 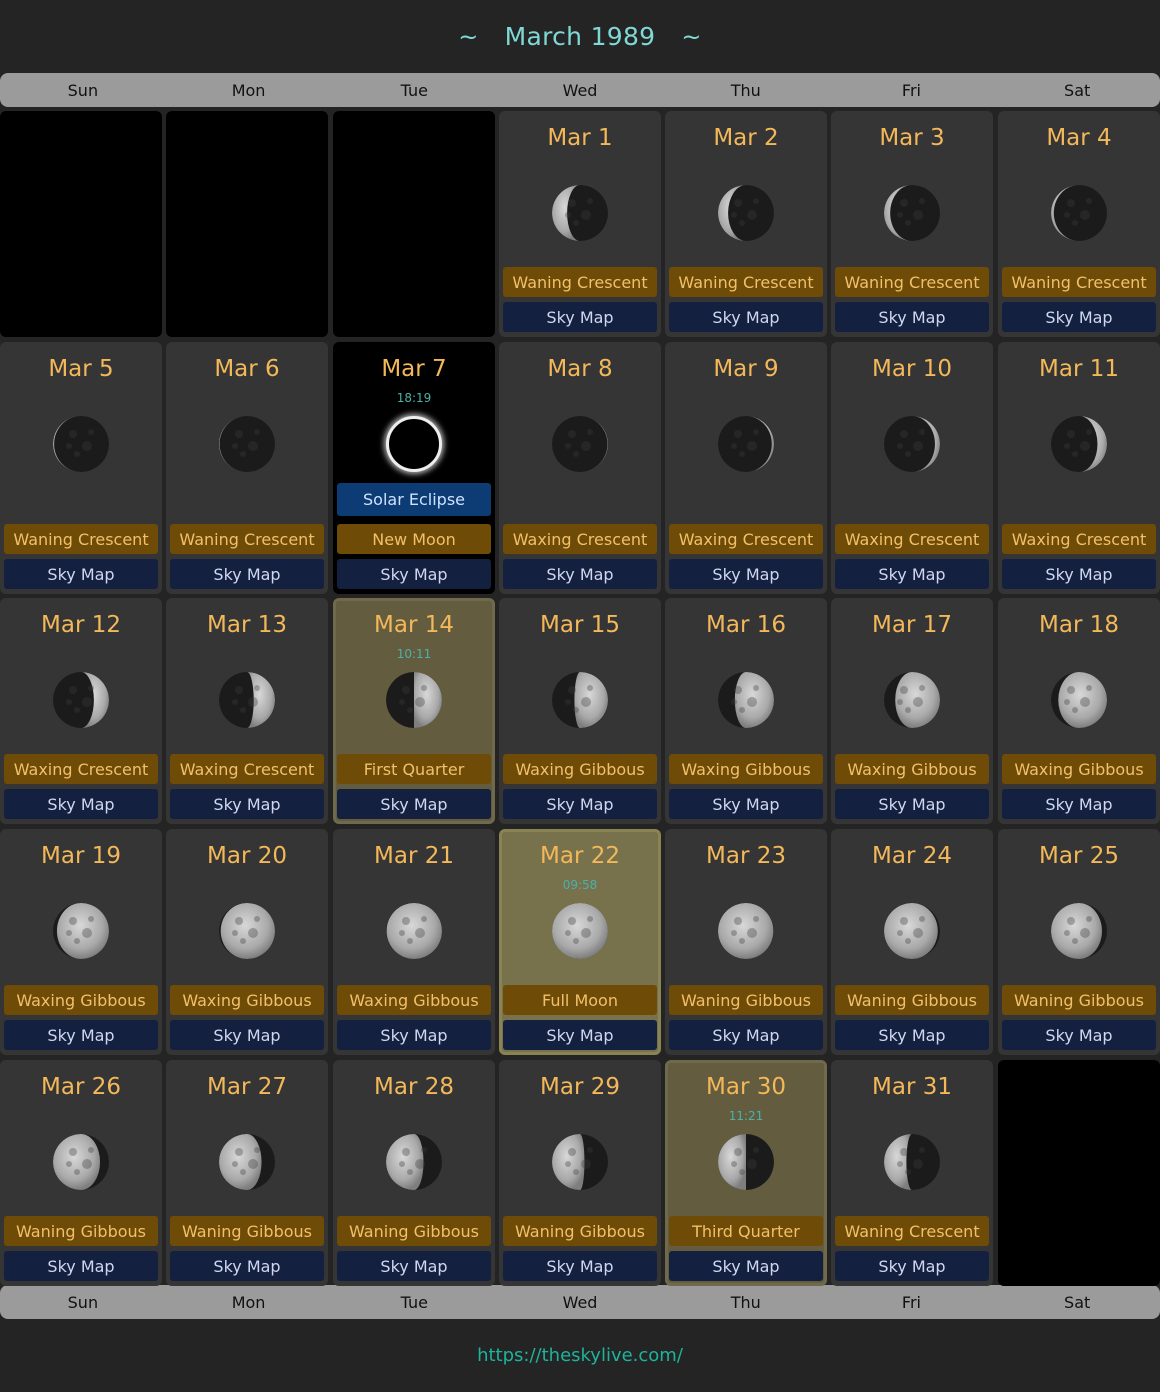 What do you see at coordinates (911, 90) in the screenshot?
I see `weekday-label: Fri` at bounding box center [911, 90].